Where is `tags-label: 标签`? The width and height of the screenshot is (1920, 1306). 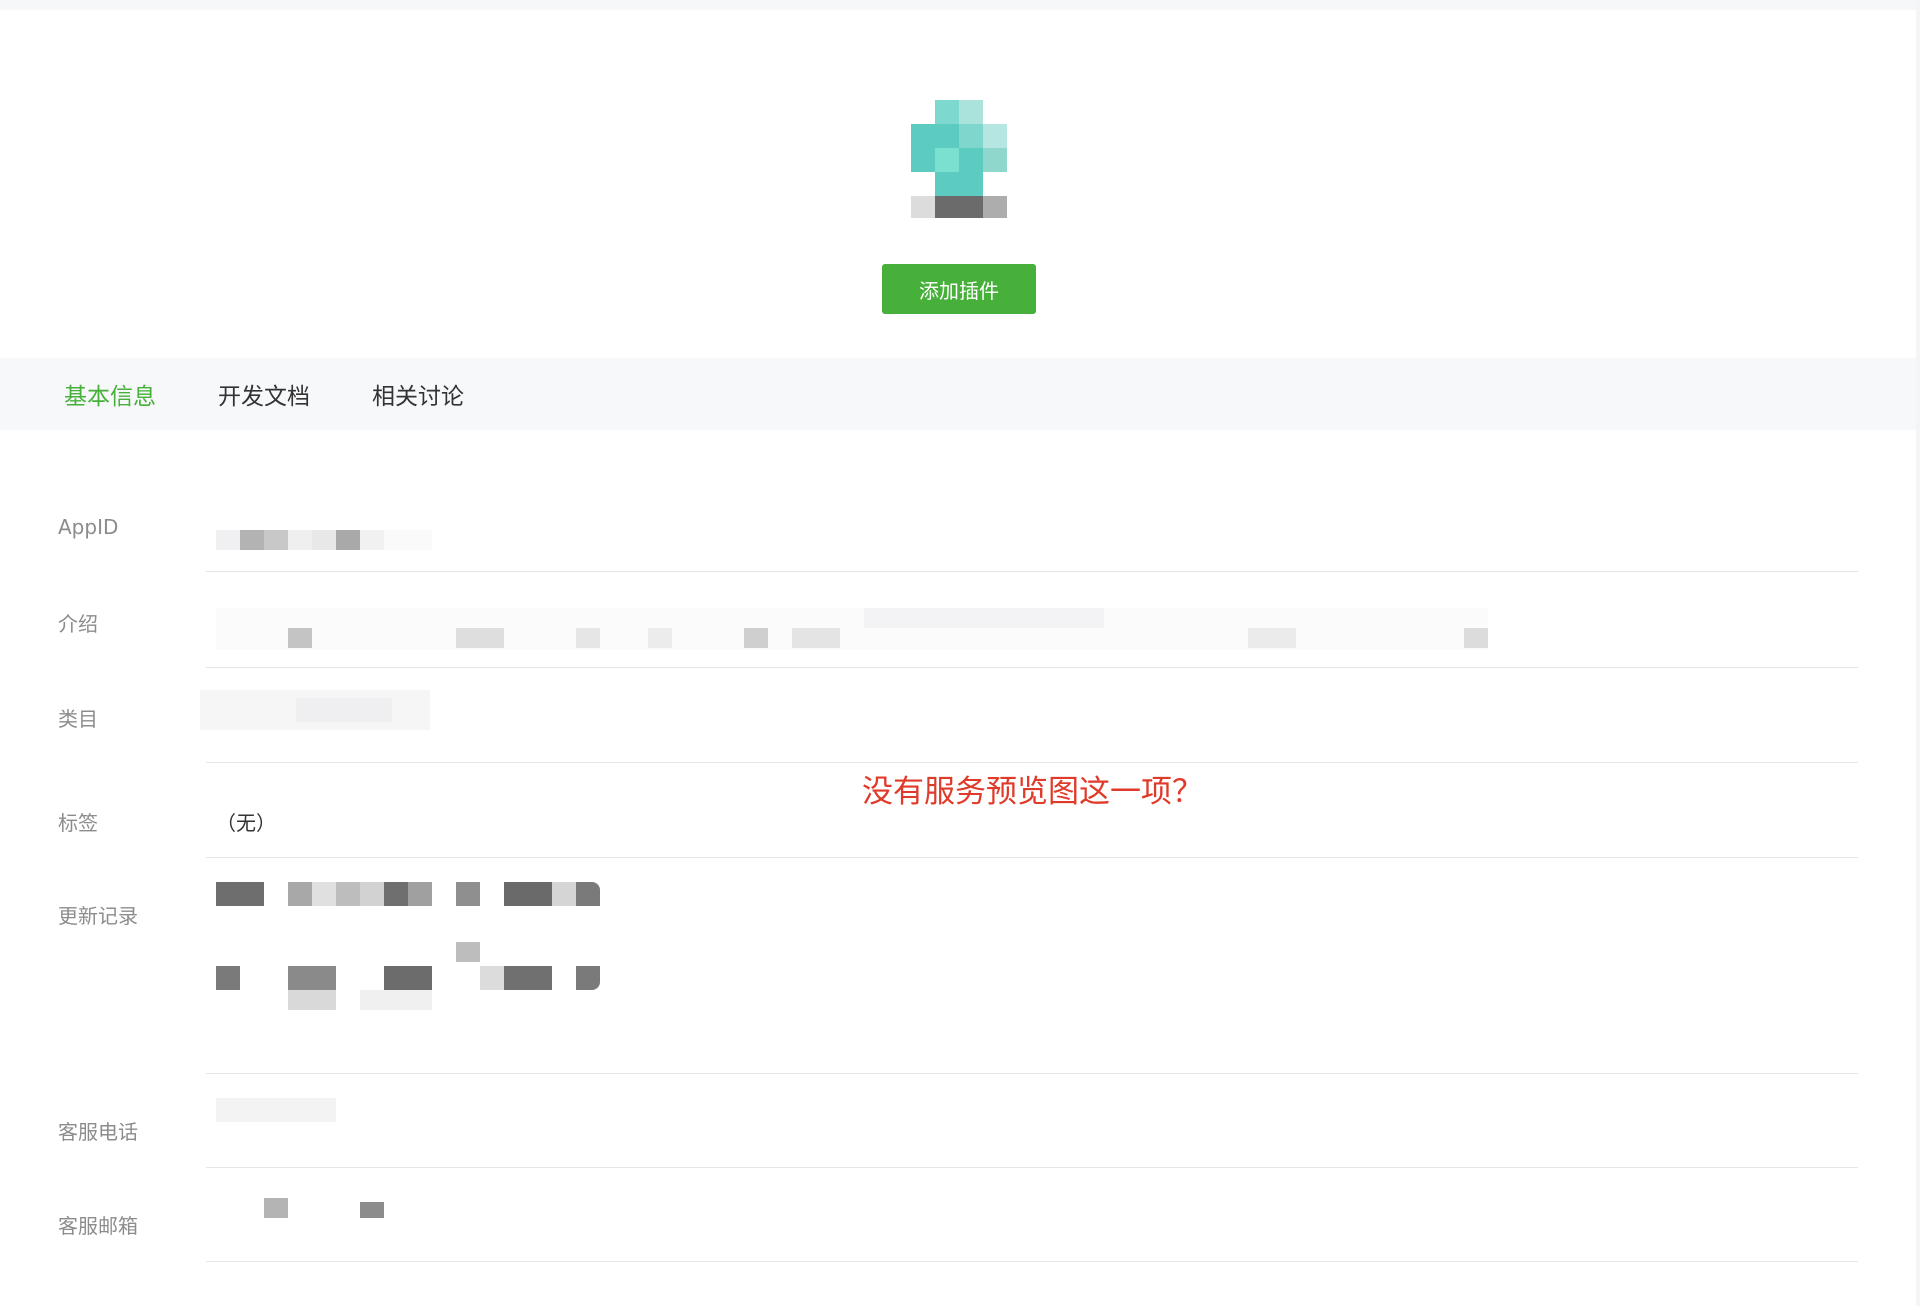 tags-label: 标签 is located at coordinates (78, 823).